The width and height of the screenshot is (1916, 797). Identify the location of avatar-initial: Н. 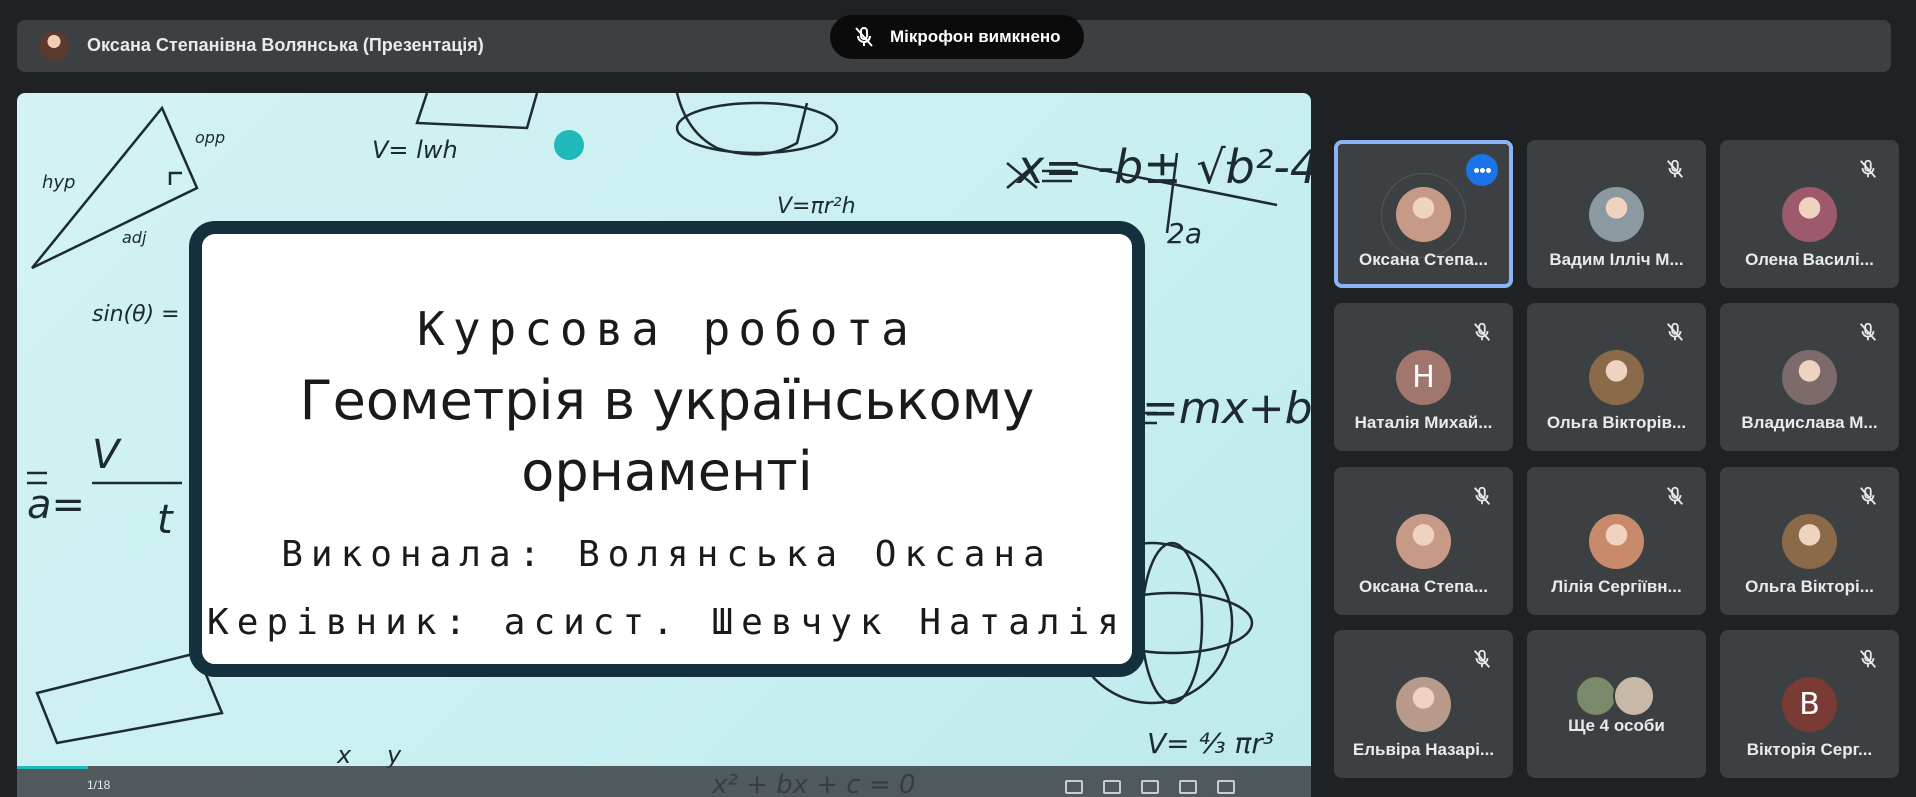
(1423, 377).